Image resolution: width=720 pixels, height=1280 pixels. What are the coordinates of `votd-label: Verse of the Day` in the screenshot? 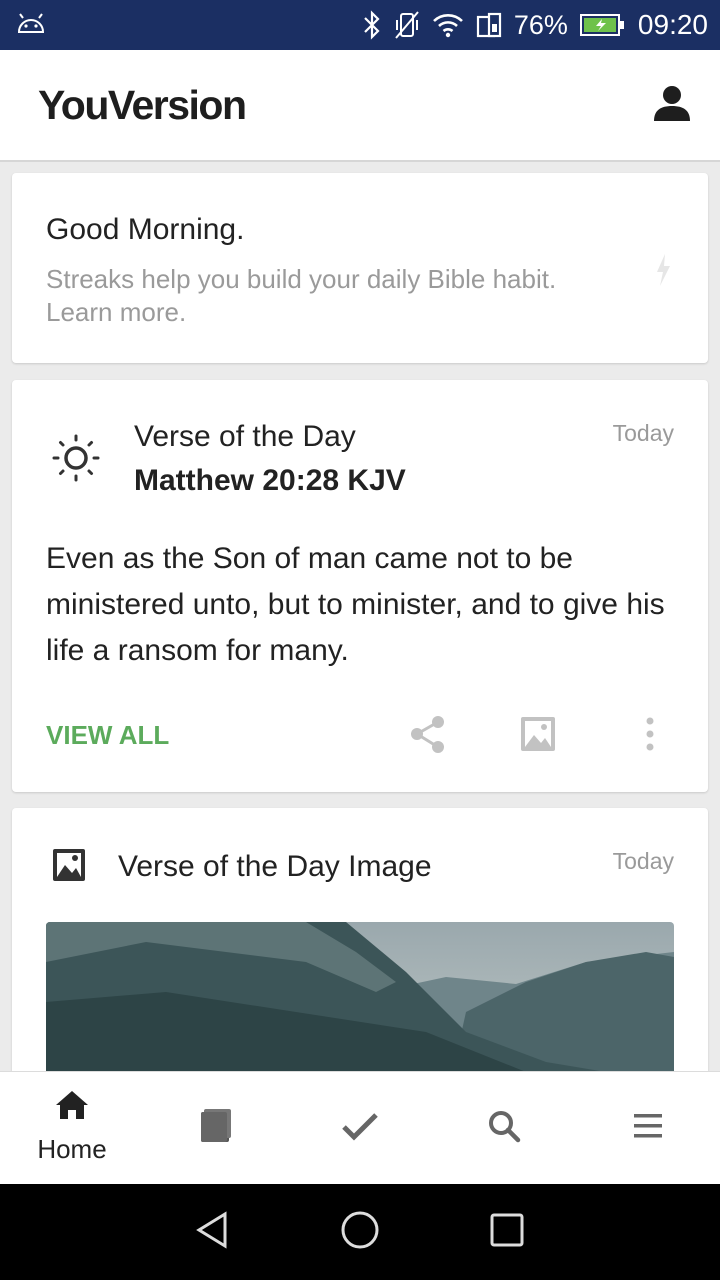 It's located at (245, 436).